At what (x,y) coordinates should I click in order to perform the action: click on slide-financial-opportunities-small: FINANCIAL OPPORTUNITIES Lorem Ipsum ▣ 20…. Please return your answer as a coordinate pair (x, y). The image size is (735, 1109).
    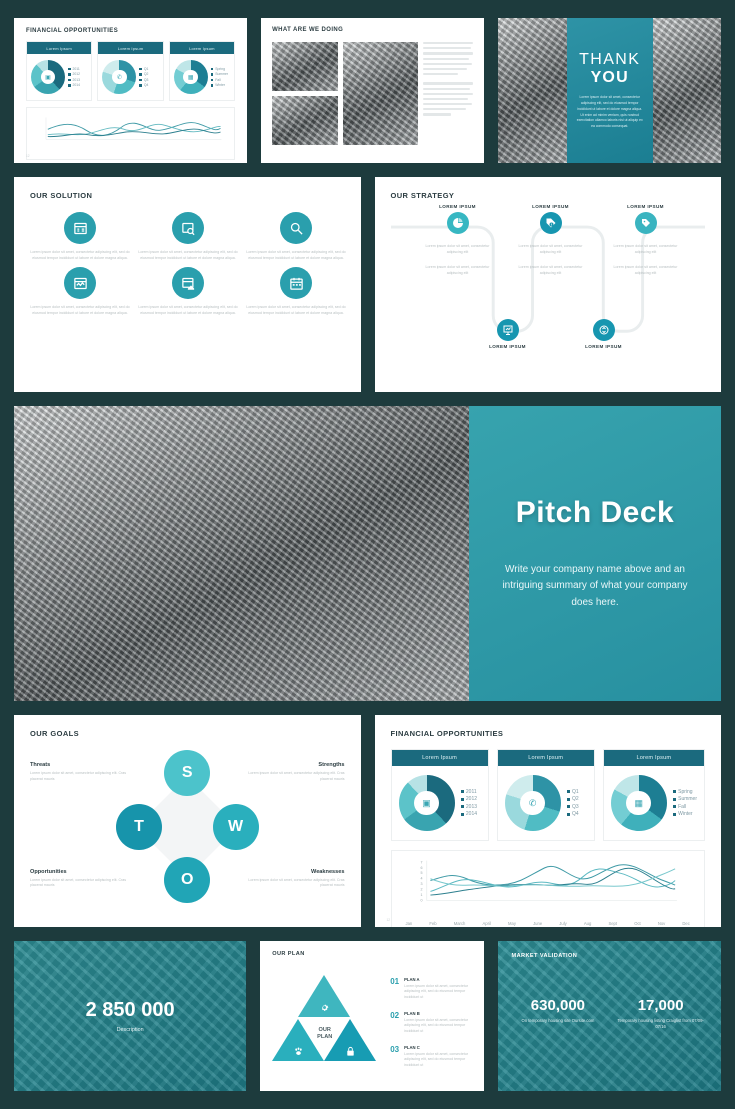
    Looking at the image, I should click on (131, 90).